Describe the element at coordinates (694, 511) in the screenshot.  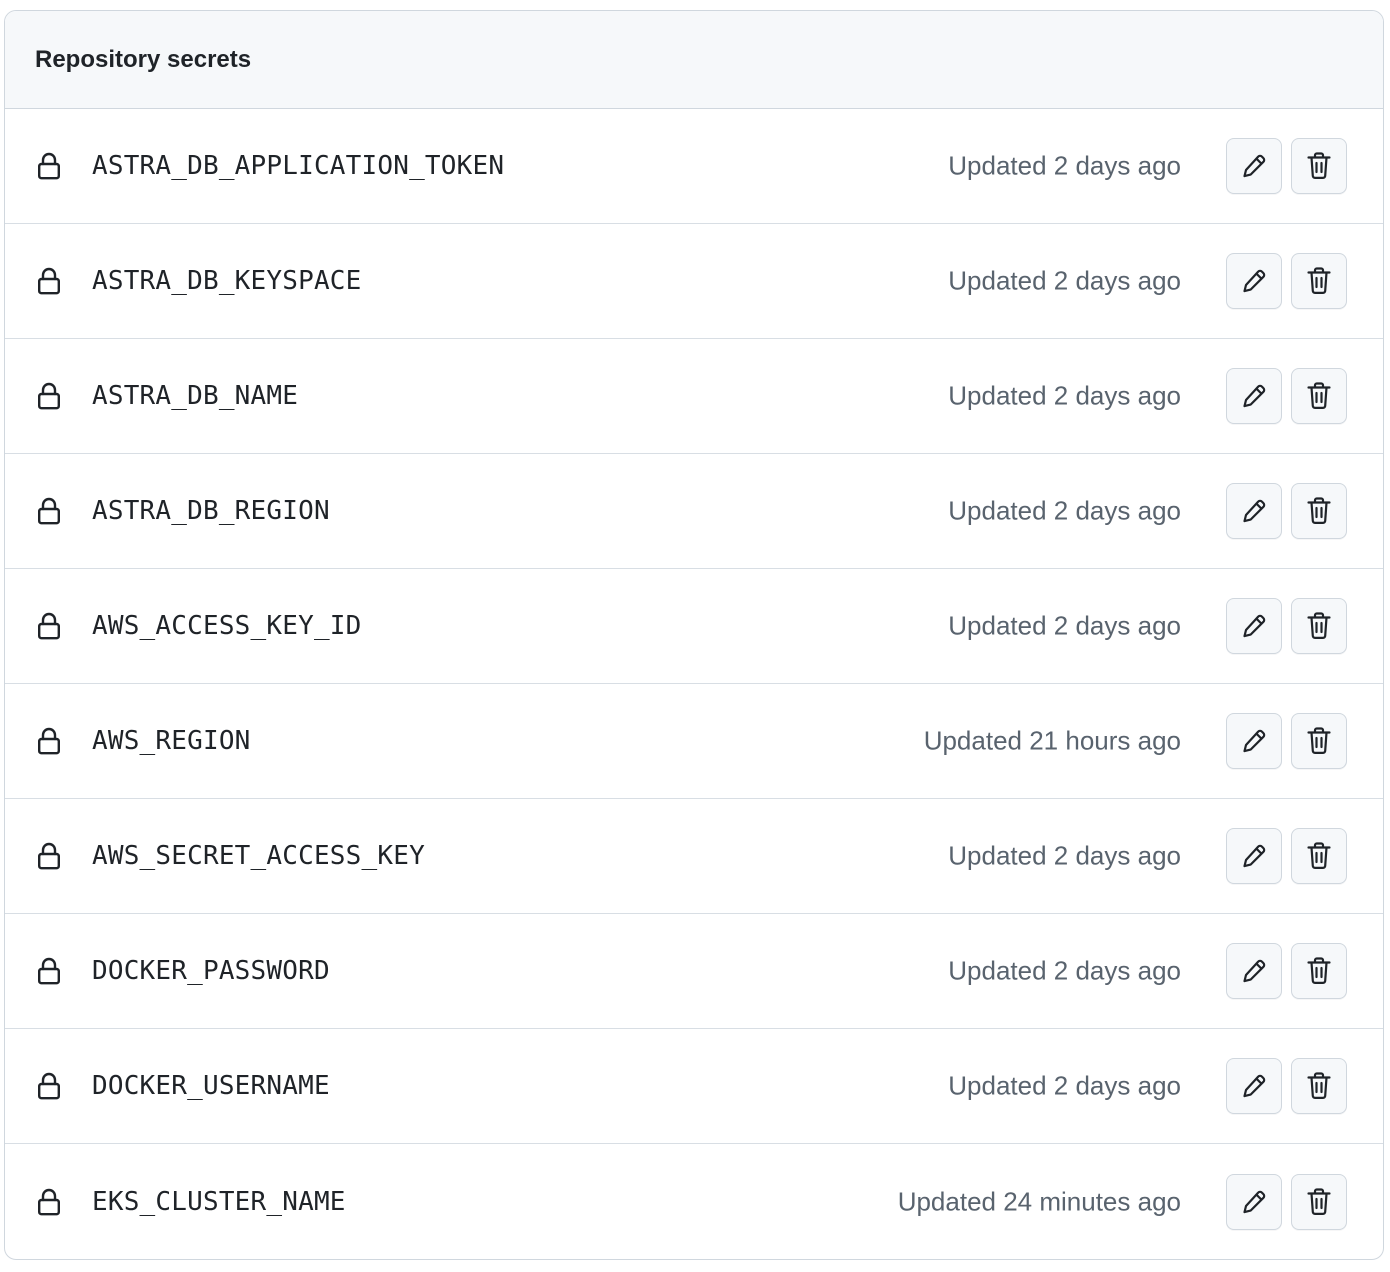
I see `secret-row: ASTRA_DB_REGION Updated 2 days ago` at that location.